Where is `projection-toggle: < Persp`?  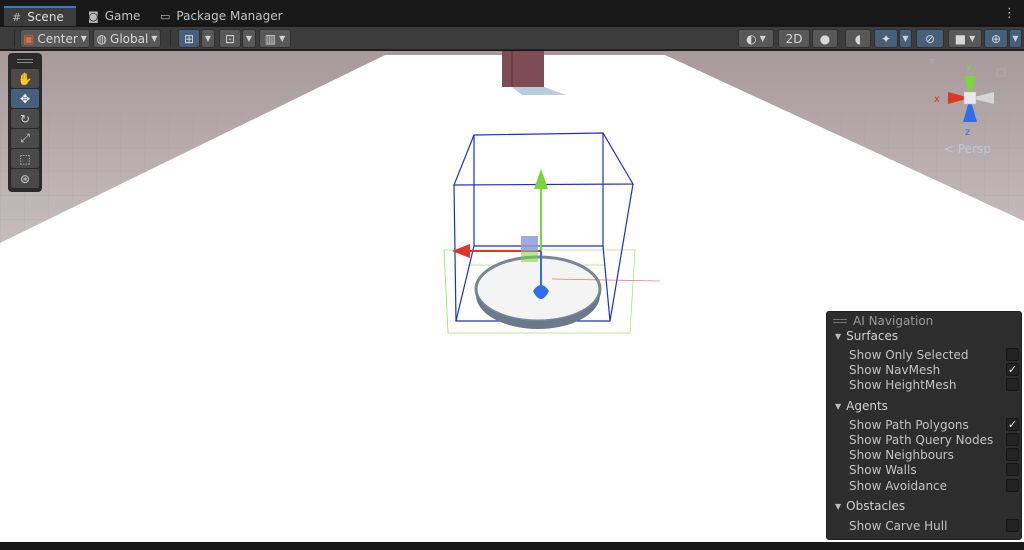
projection-toggle: < Persp is located at coordinates (967, 149).